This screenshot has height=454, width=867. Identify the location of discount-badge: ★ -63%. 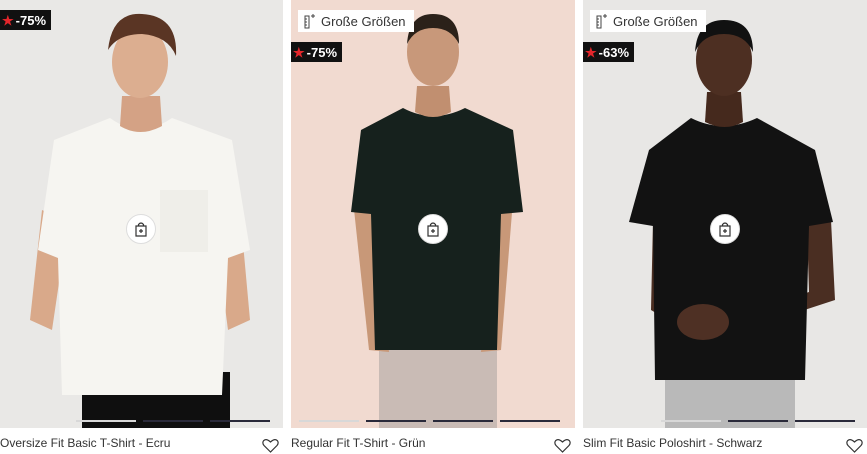
(609, 52).